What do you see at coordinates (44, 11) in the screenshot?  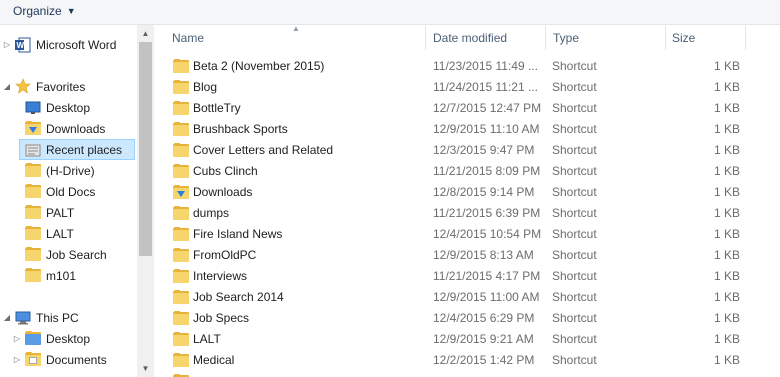 I see `organize-menu-button: Organize ▼` at bounding box center [44, 11].